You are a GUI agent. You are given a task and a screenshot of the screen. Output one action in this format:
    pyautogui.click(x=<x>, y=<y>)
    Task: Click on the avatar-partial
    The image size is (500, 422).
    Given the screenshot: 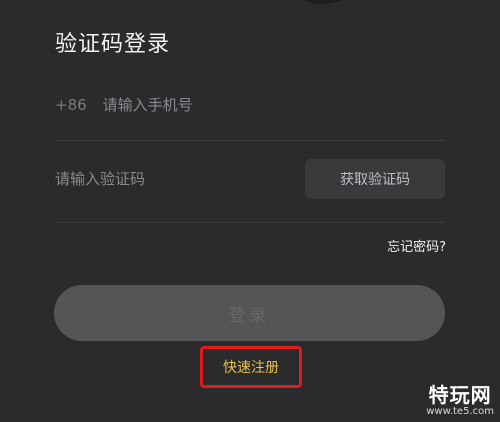 What is the action you would take?
    pyautogui.click(x=322, y=2)
    